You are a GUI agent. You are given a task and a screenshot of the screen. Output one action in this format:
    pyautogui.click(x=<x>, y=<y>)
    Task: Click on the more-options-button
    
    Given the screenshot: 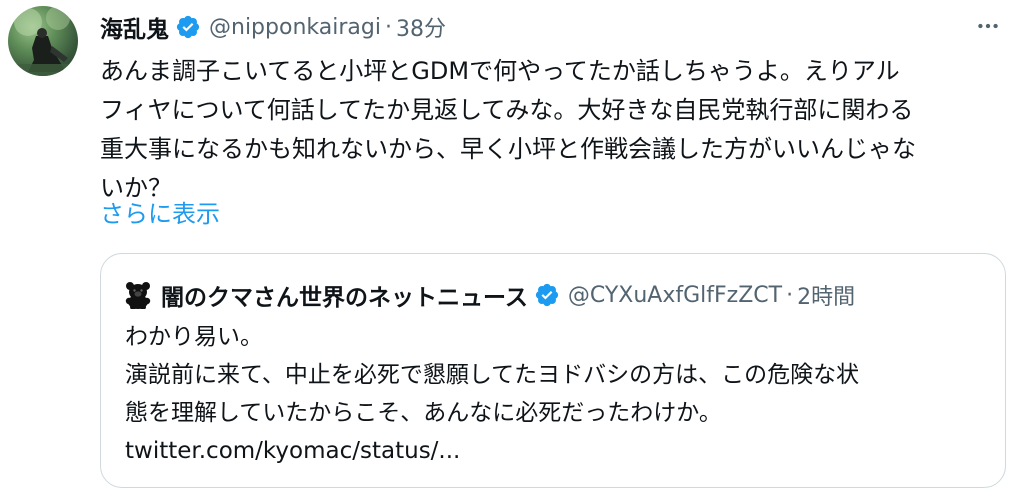 What is the action you would take?
    pyautogui.click(x=988, y=28)
    